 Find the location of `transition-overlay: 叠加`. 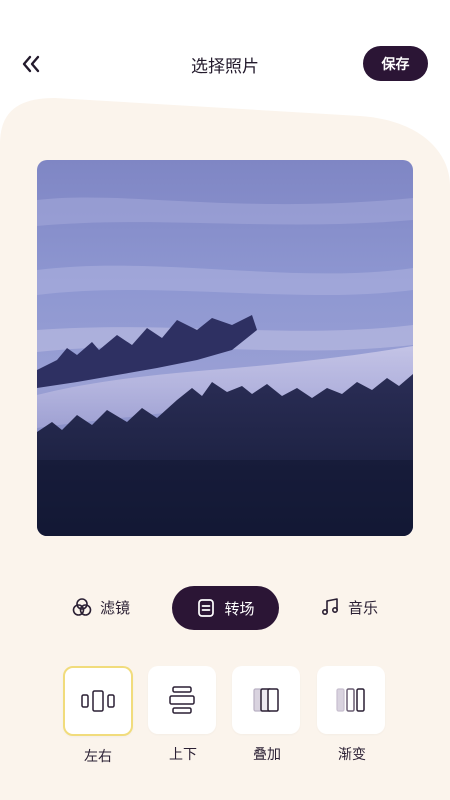

transition-overlay: 叠加 is located at coordinates (267, 715).